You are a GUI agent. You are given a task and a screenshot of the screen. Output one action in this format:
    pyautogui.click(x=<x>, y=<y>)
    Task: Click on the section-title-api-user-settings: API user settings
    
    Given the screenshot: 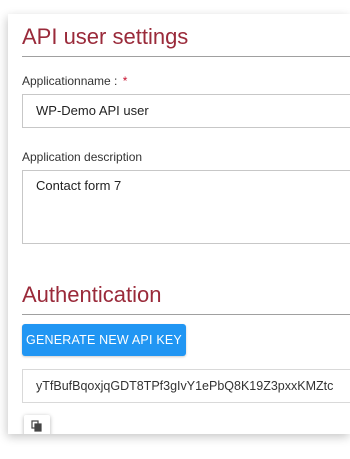 What is the action you would take?
    pyautogui.click(x=105, y=36)
    